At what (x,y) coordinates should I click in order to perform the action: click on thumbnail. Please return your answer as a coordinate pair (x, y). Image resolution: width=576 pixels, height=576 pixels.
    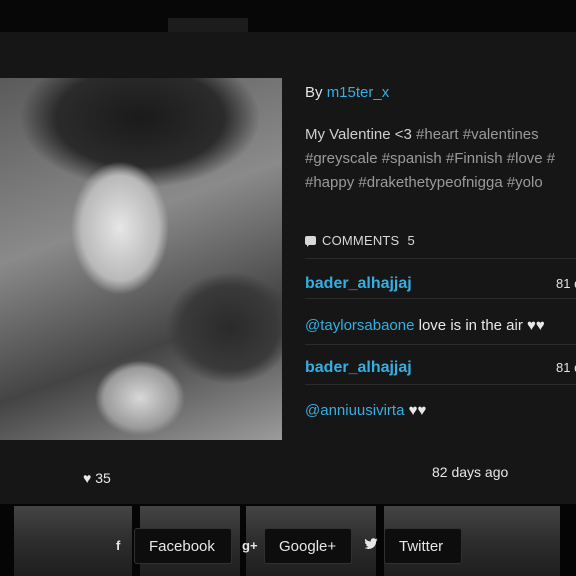
    Looking at the image, I should click on (73, 541).